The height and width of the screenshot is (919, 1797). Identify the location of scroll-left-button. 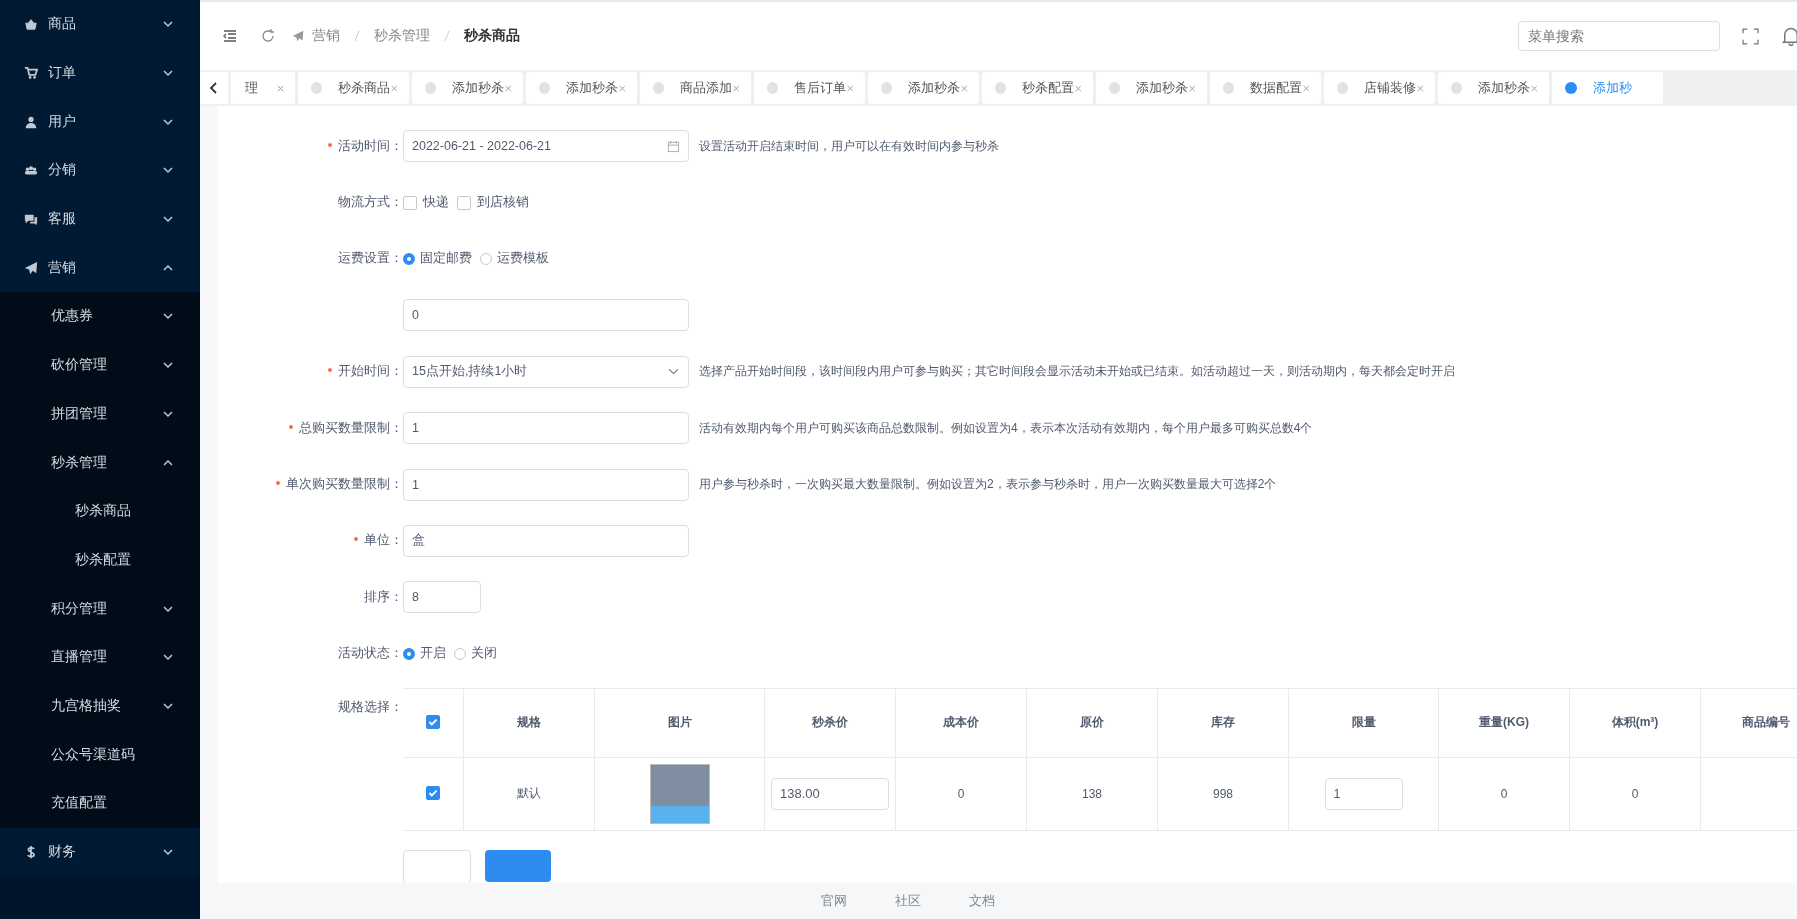
(214, 88).